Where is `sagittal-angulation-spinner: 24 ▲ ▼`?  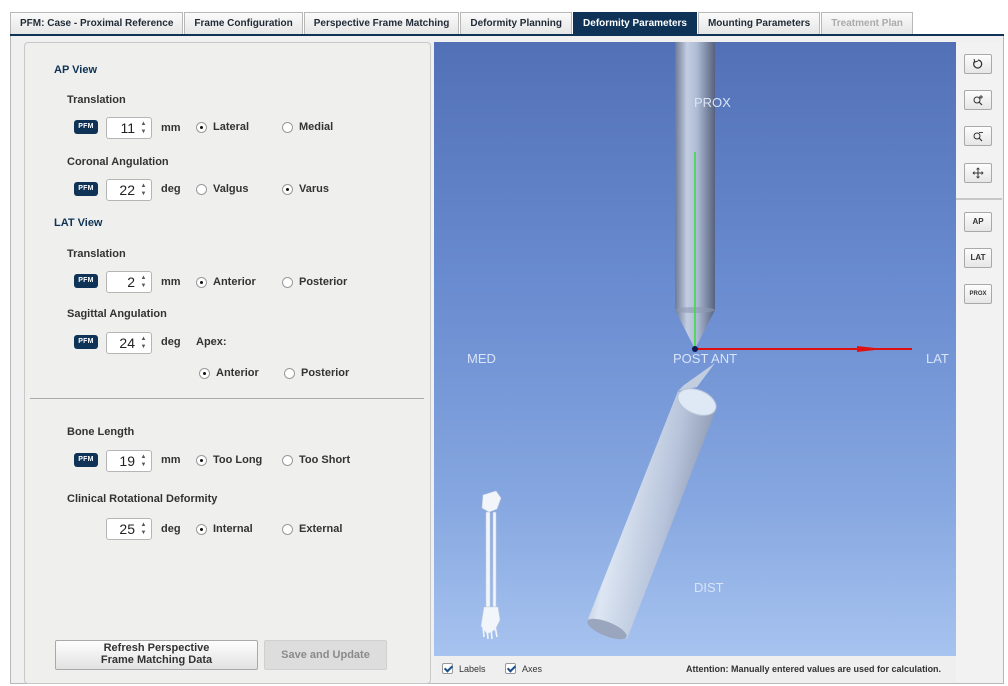
sagittal-angulation-spinner: 24 ▲ ▼ is located at coordinates (129, 343).